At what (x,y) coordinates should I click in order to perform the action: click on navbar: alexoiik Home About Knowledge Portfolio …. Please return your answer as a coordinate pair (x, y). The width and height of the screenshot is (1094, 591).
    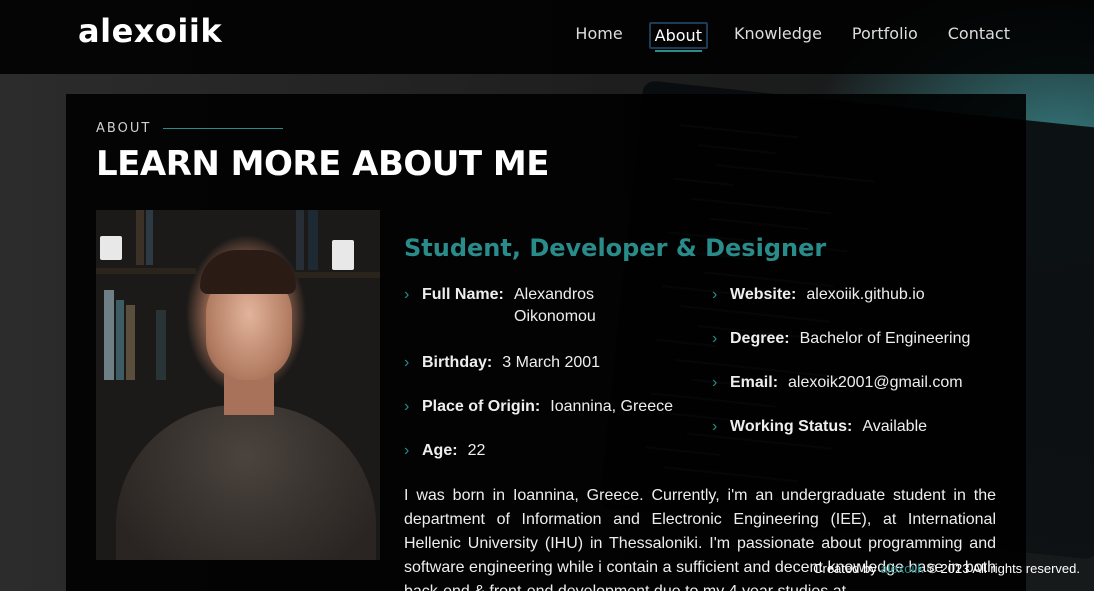
    Looking at the image, I should click on (547, 37).